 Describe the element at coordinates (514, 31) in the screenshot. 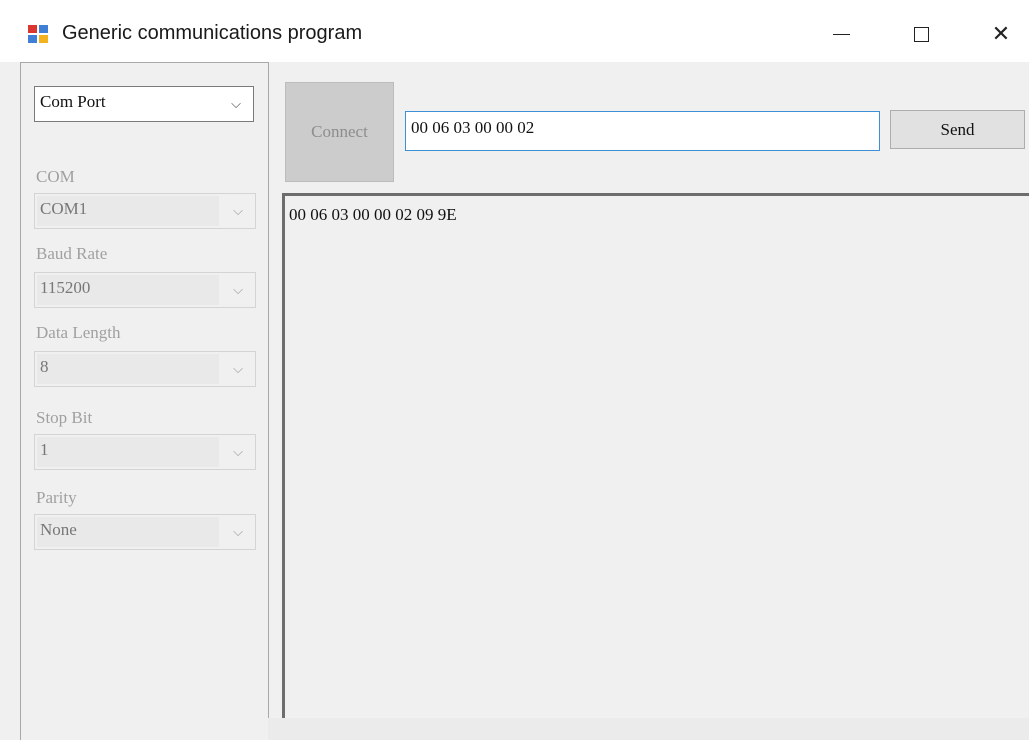

I see `title-bar: Generic communications program ✕` at that location.